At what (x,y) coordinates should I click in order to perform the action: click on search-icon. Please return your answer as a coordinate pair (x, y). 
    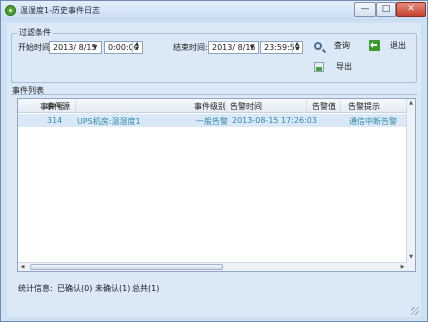
    Looking at the image, I should click on (318, 45).